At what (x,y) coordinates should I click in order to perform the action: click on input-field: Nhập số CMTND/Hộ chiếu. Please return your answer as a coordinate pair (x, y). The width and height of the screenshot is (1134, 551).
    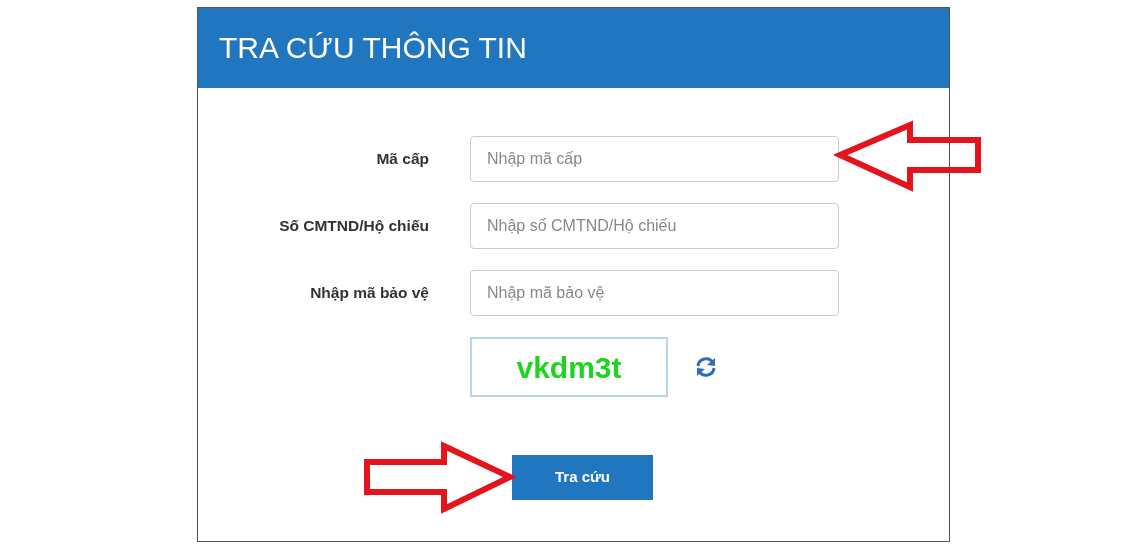
    Looking at the image, I should click on (654, 226).